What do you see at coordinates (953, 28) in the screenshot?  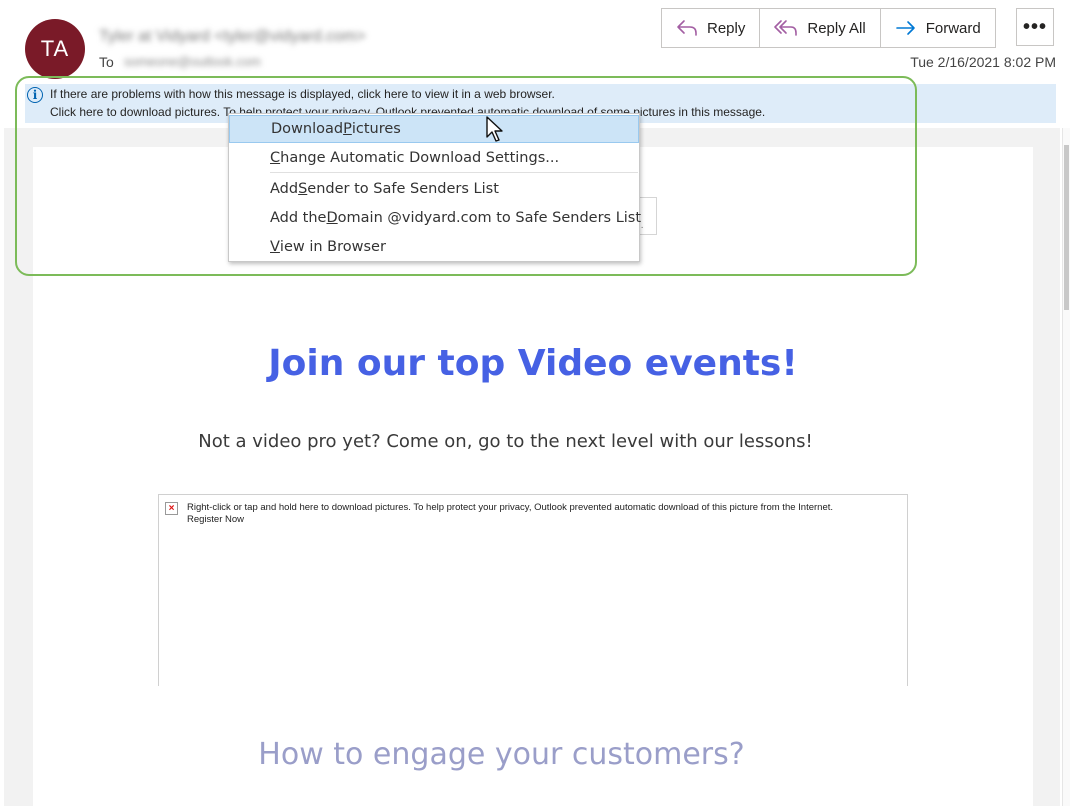 I see `forward-label: Forward` at bounding box center [953, 28].